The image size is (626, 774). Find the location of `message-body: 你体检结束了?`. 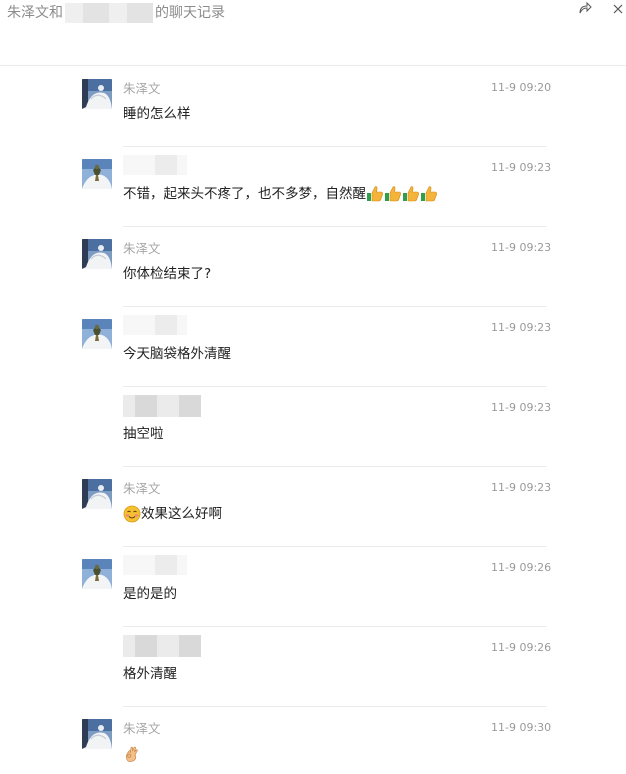

message-body: 你体检结束了? is located at coordinates (167, 274).